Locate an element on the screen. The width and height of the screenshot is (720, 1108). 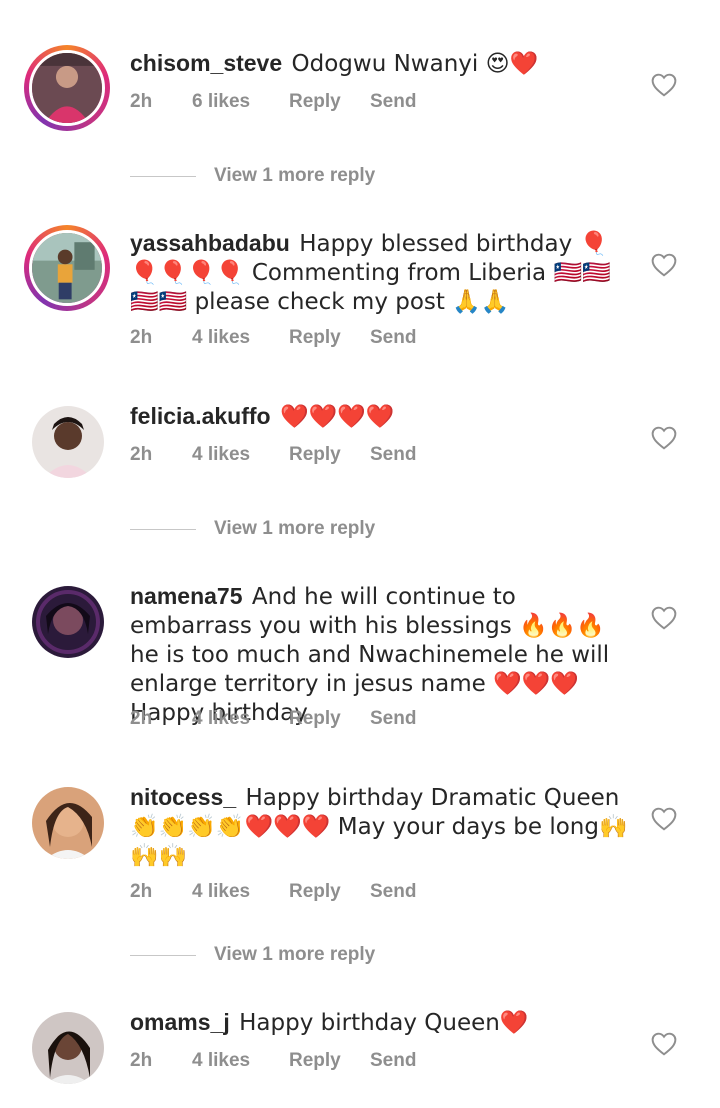
comment-text-block: chisom_steve Odogwu Nwanyi 😍❤️ is located at coordinates (380, 63).